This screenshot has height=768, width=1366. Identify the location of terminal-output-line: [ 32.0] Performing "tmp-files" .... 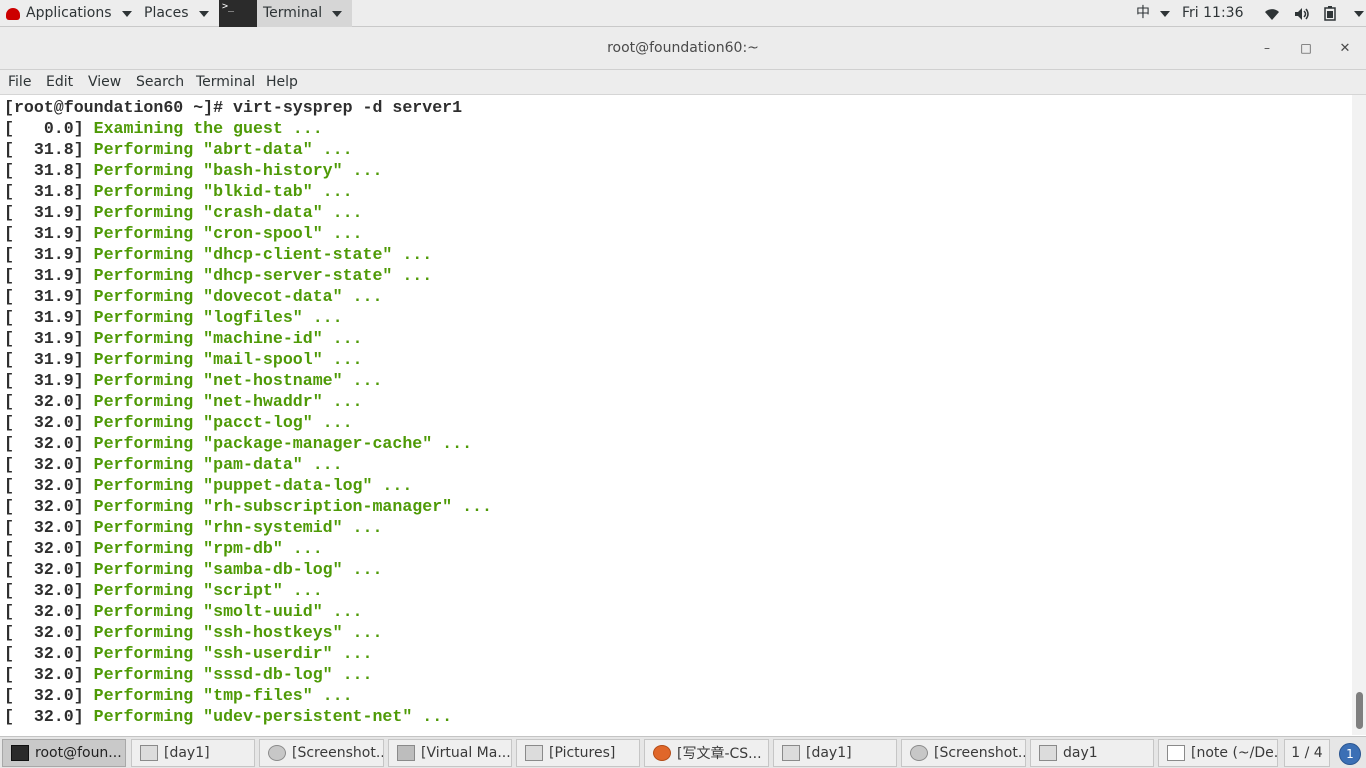
(178, 695).